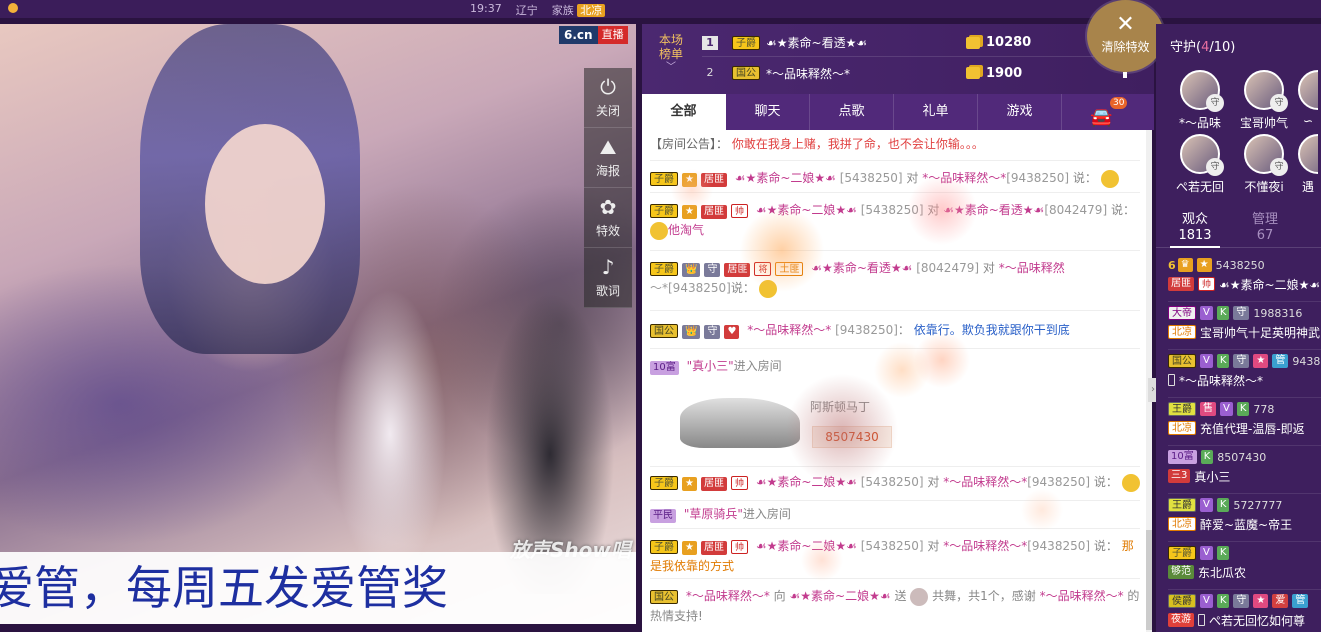  Describe the element at coordinates (919, 596) in the screenshot. I see `gift-icon` at that location.